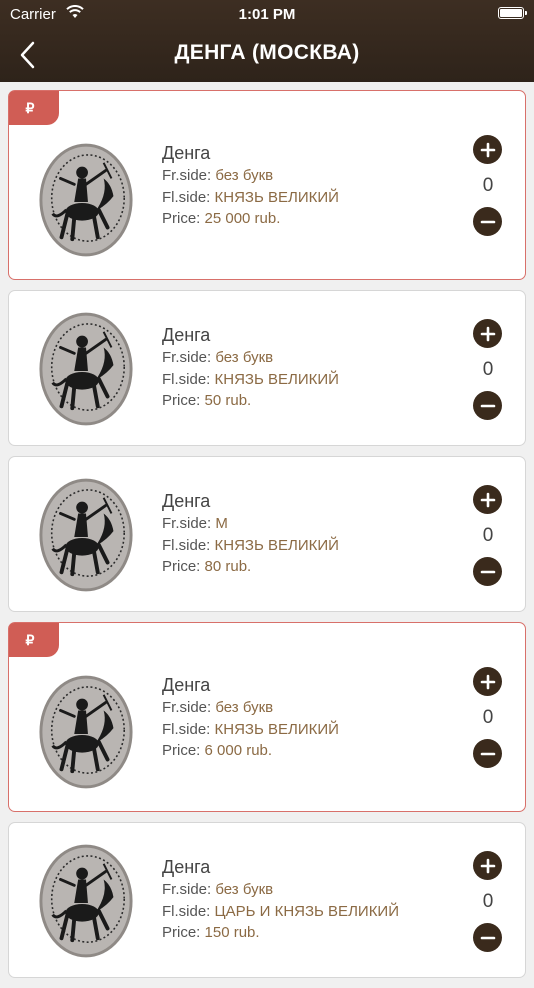 The width and height of the screenshot is (534, 988). Describe the element at coordinates (221, 523) in the screenshot. I see `front-side-value: М` at that location.